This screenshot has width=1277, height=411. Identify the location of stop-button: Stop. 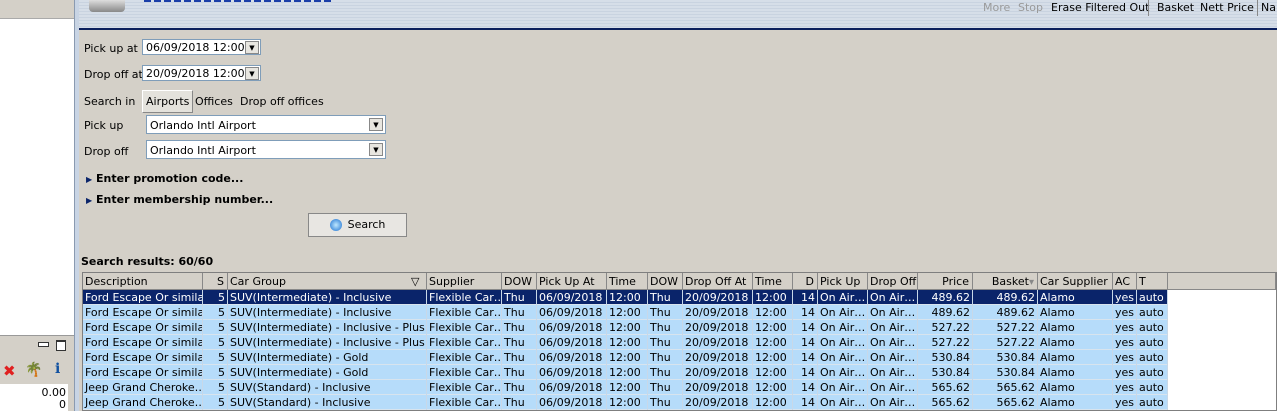
(1030, 7).